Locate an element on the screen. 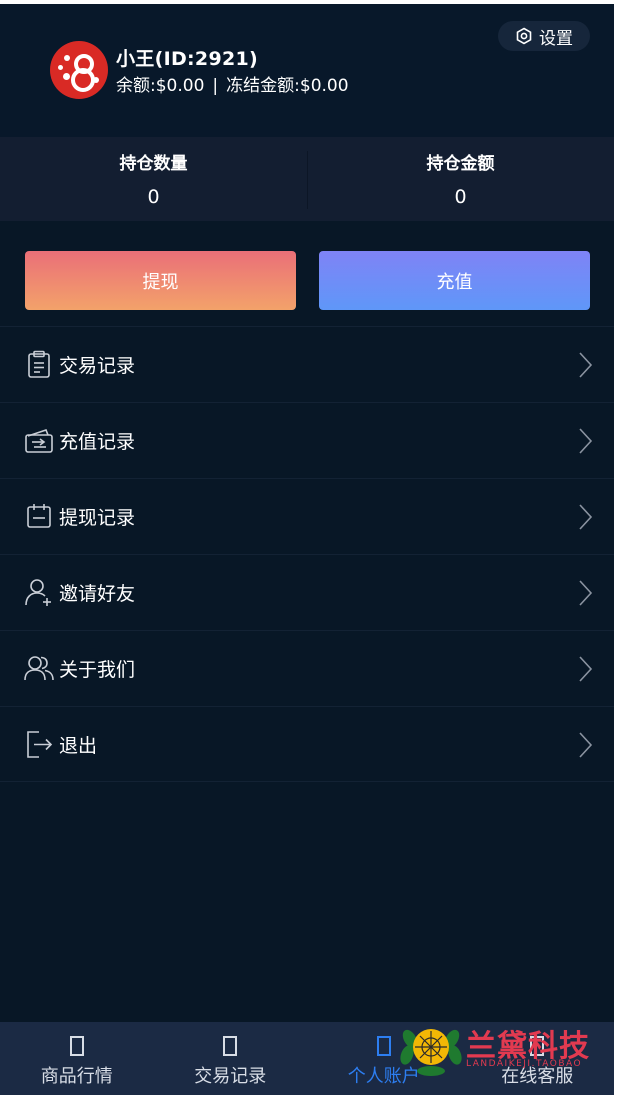  menu-item-label: 退出 is located at coordinates (78, 746).